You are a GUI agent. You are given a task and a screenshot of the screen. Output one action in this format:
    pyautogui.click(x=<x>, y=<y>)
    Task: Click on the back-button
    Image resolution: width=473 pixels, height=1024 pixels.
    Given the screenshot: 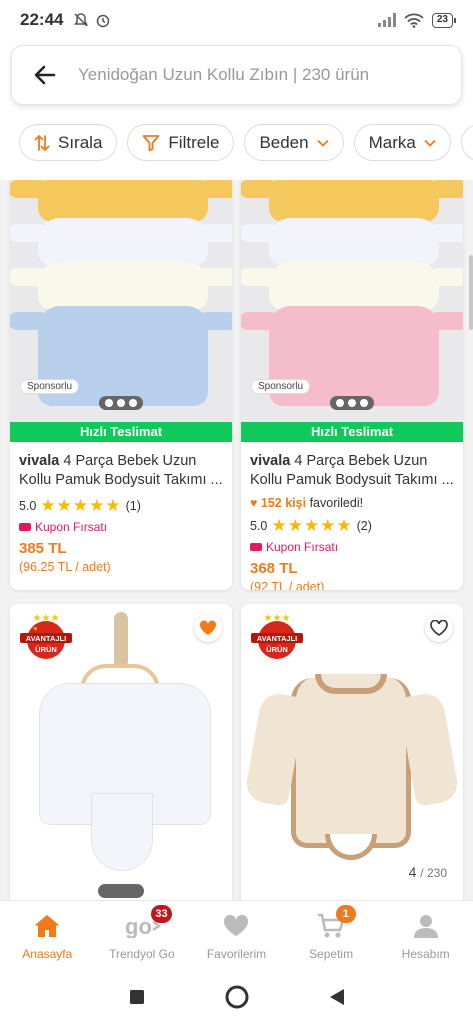 What is the action you would take?
    pyautogui.click(x=45, y=75)
    